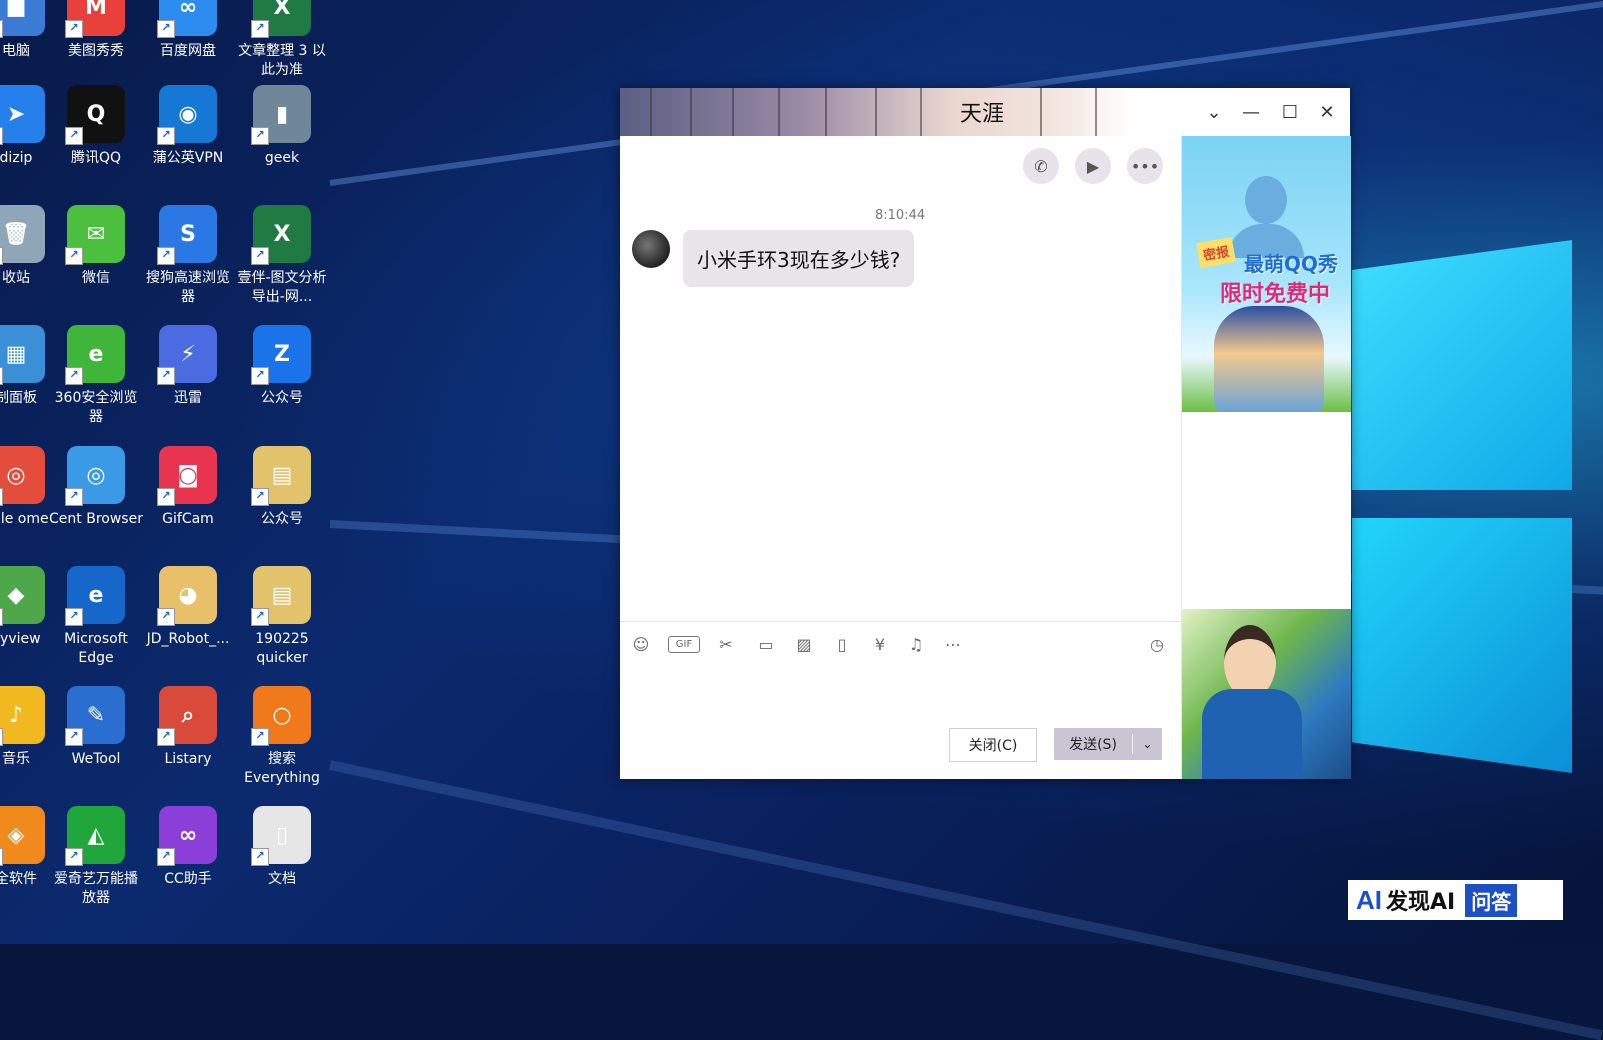 This screenshot has height=1040, width=1603. Describe the element at coordinates (95, 836) in the screenshot. I see `app-icon: ◭ ↗` at that location.